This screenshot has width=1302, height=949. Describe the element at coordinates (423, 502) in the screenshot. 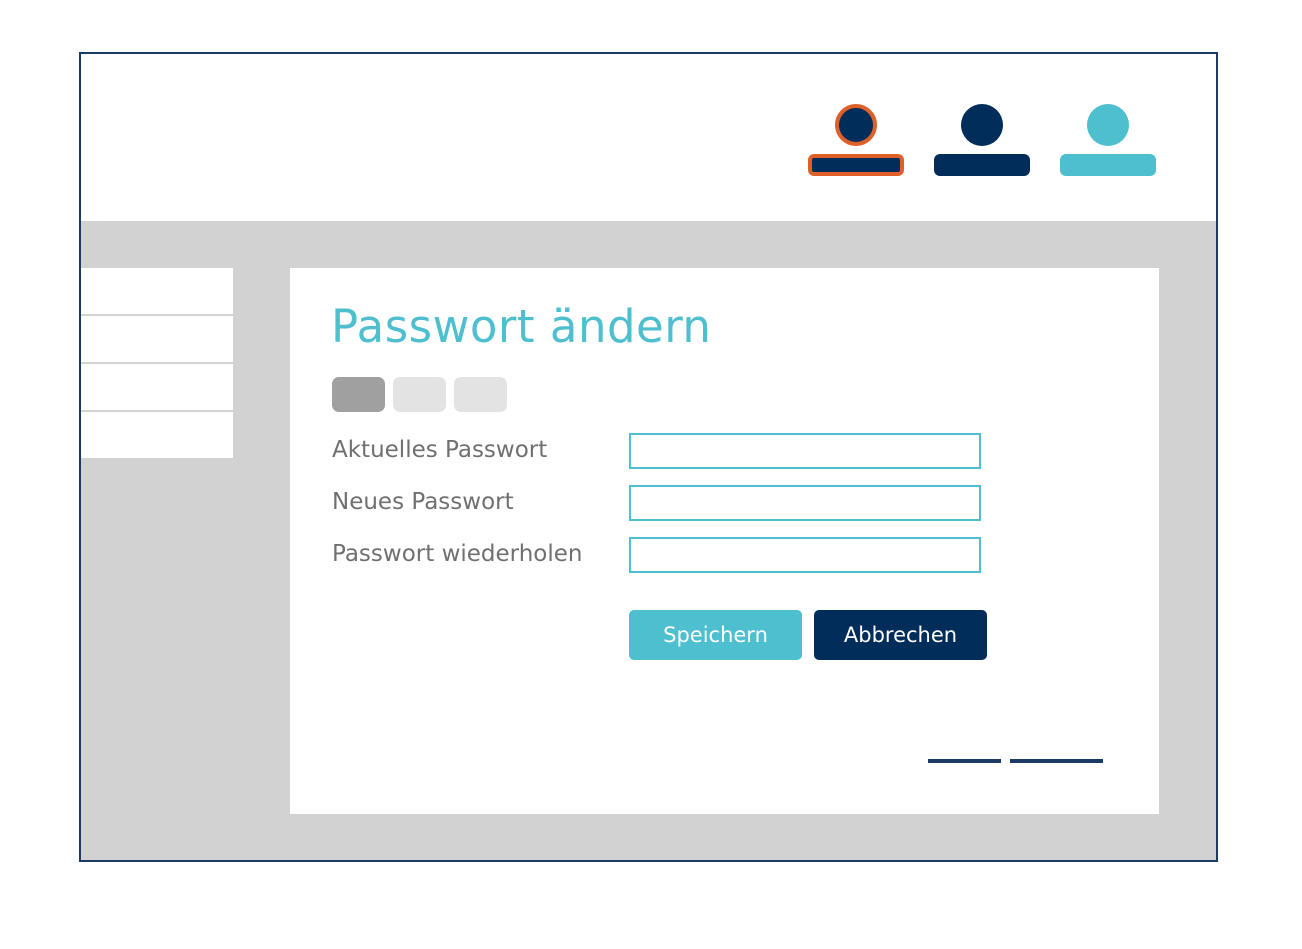

I see `new-password-label: Neues Passwort` at that location.